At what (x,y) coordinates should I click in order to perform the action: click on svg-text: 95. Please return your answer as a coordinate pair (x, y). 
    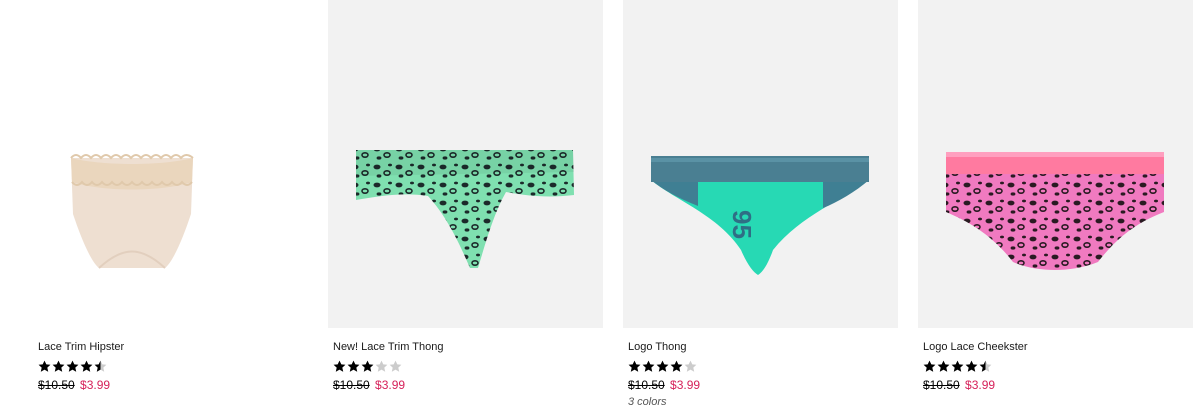
    Looking at the image, I should click on (742, 224).